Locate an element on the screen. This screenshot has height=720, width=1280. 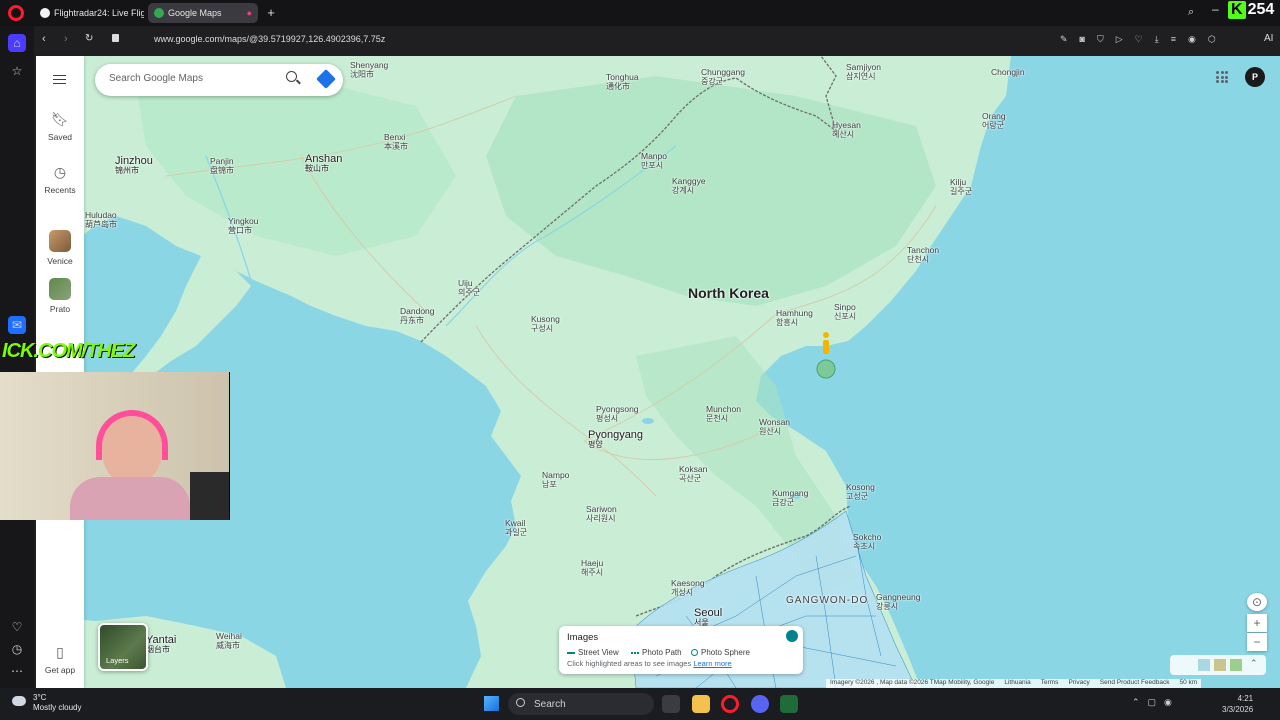
place-label: Nampo 남포 is located at coordinates (555, 480).